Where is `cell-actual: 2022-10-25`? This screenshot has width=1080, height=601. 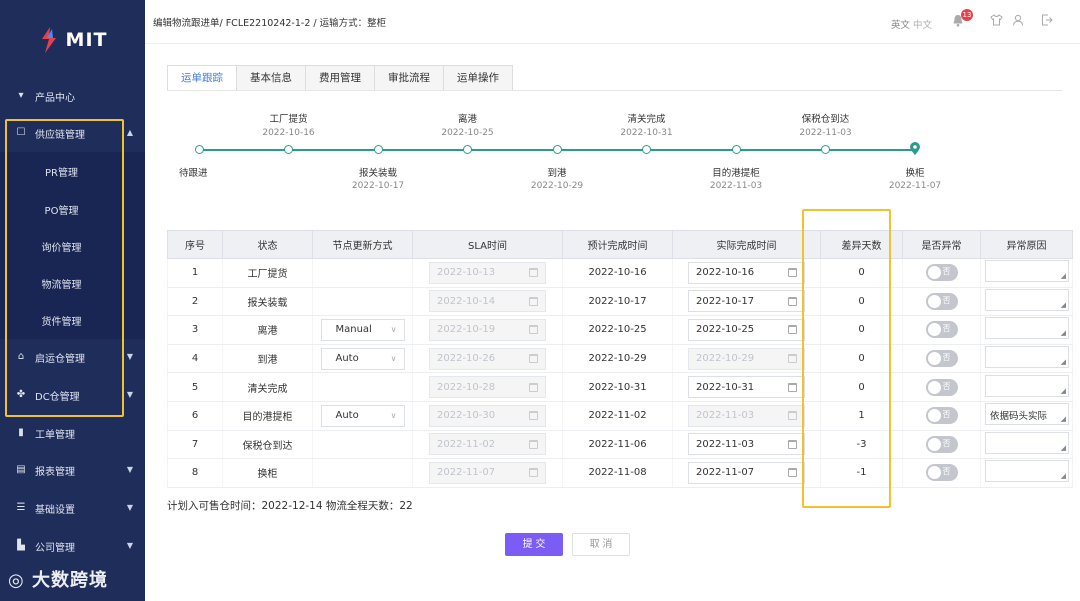
cell-actual: 2022-10-25 is located at coordinates (746, 330).